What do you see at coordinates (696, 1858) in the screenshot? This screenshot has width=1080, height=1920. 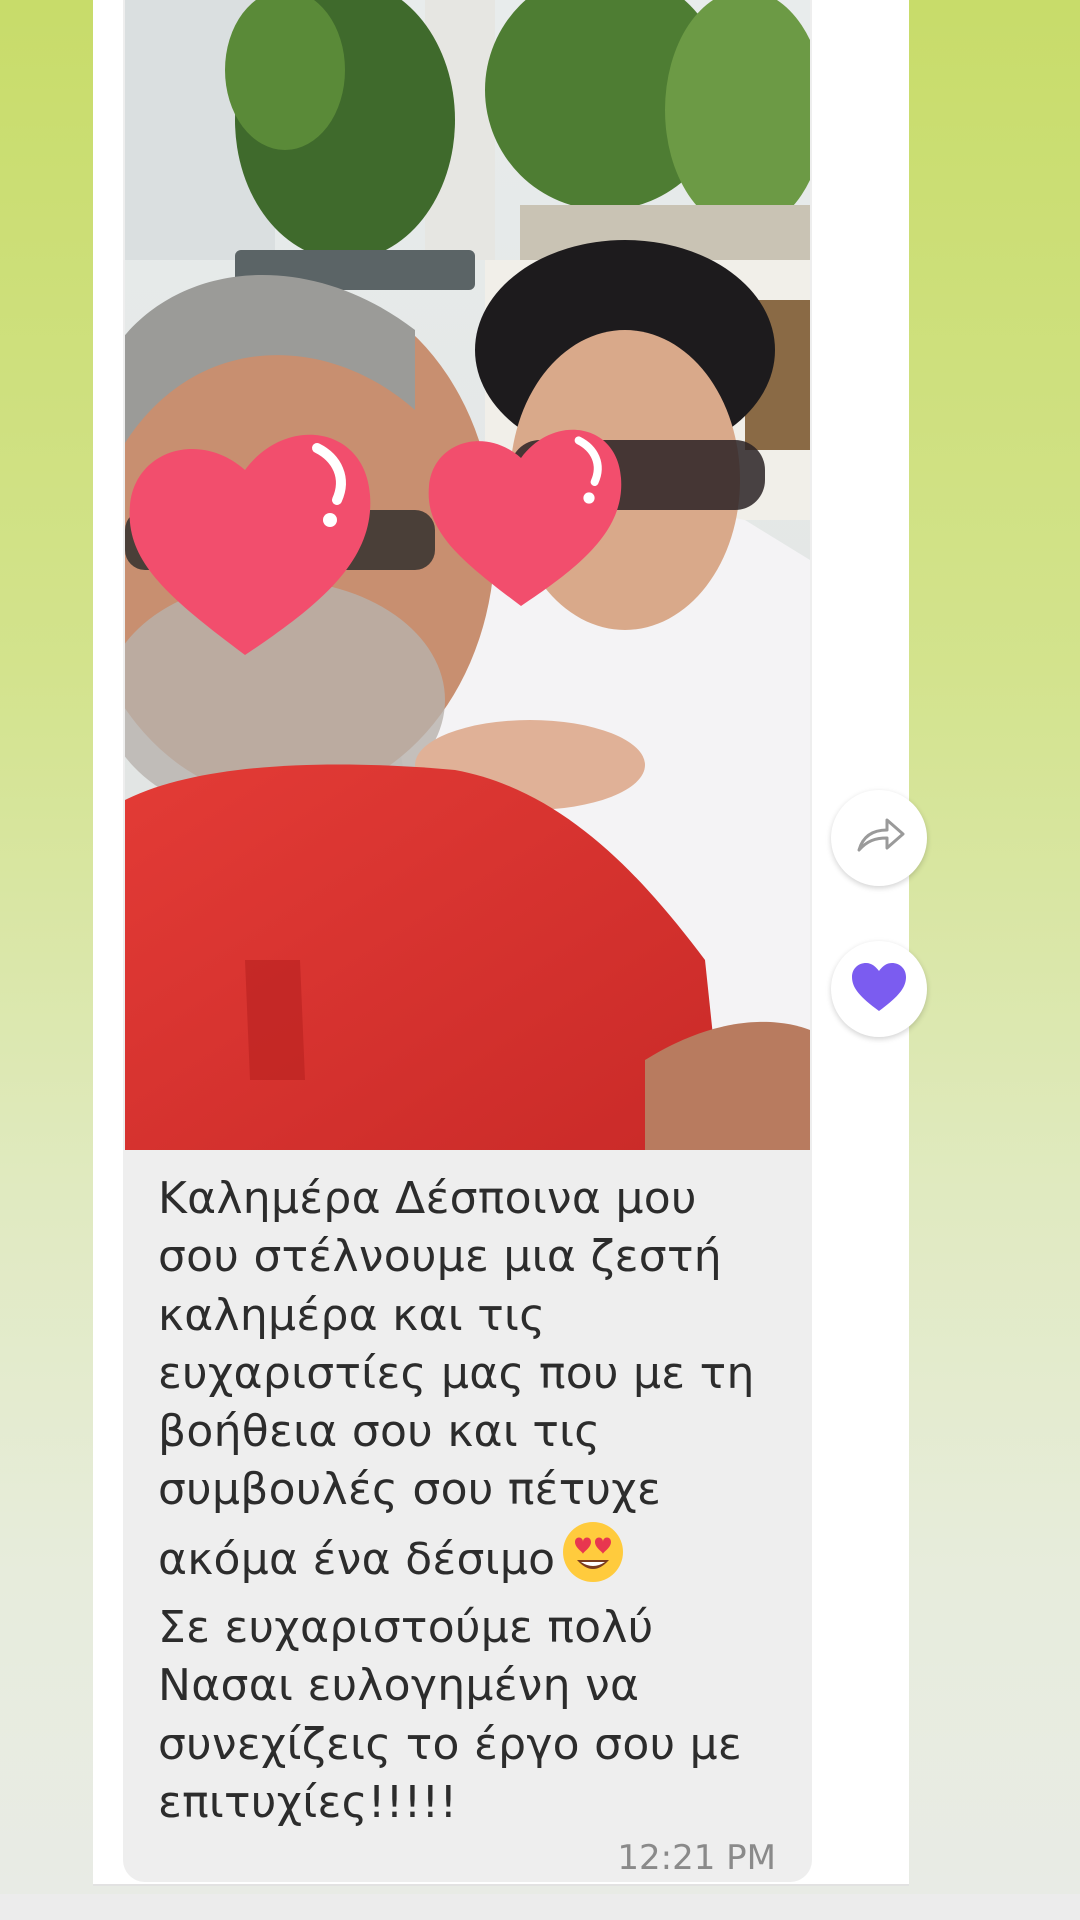 I see `message-timestamp: 12:21 PM` at bounding box center [696, 1858].